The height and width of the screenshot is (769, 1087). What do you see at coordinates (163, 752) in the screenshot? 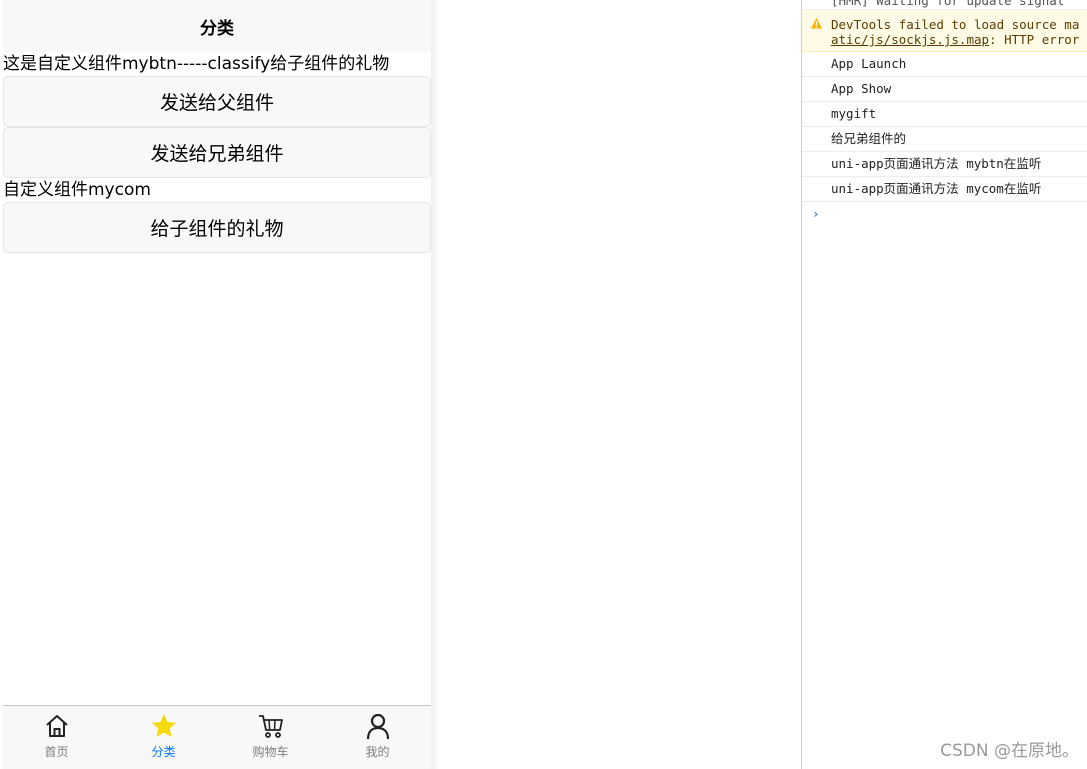
I see `tab-label: 分类` at bounding box center [163, 752].